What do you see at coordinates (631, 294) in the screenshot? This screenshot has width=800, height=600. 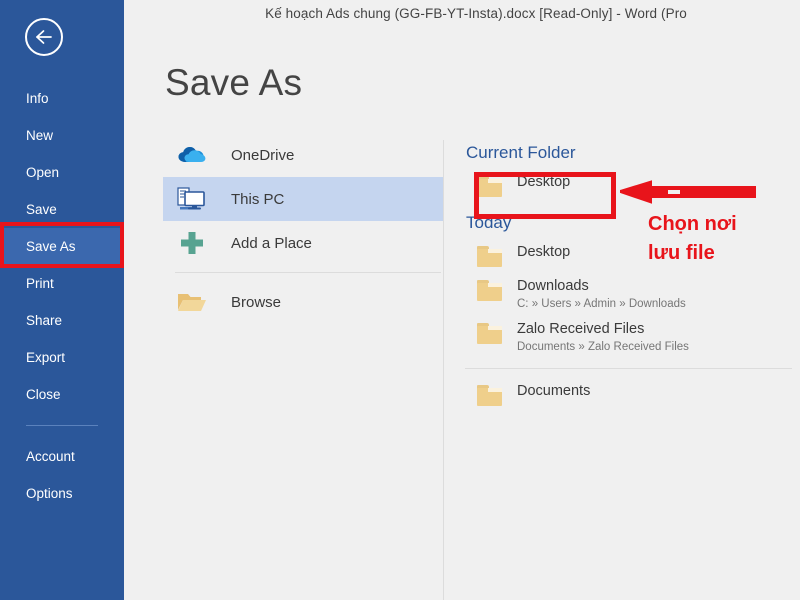 I see `folder-row: Downloads C: » Users » Admin » Downloads` at bounding box center [631, 294].